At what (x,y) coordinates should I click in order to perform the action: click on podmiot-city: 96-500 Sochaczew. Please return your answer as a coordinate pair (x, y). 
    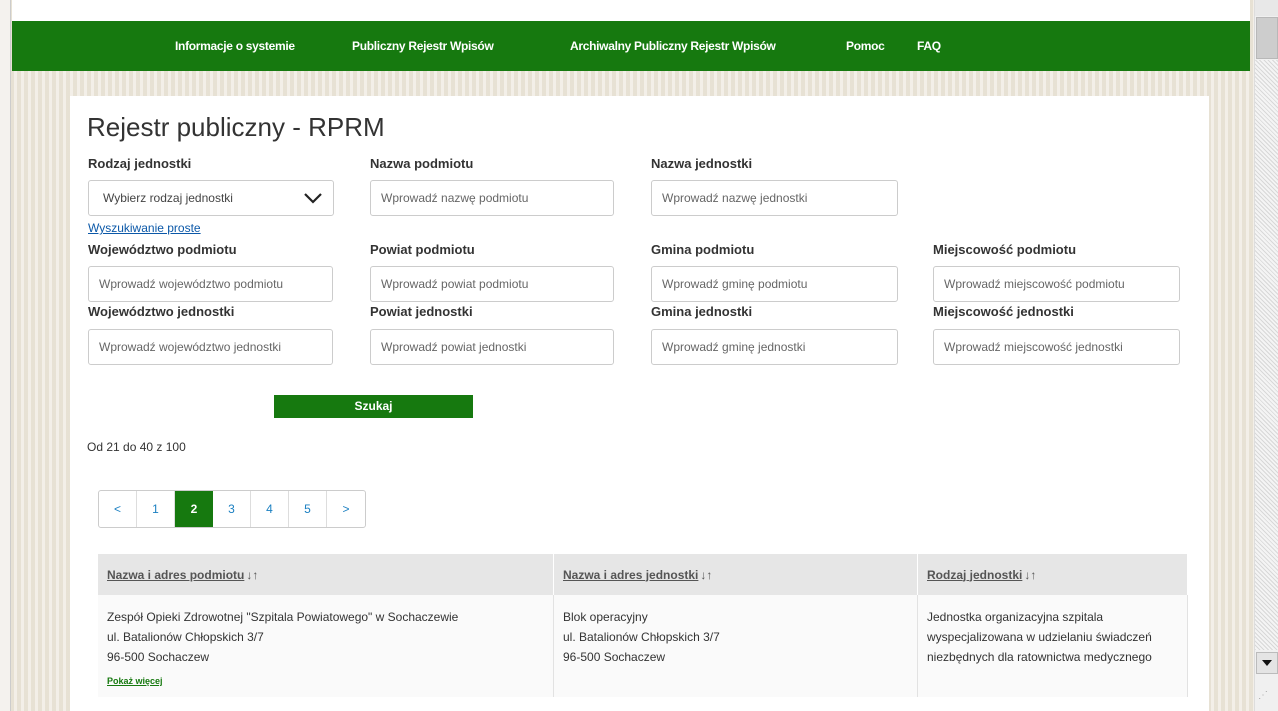
    Looking at the image, I should click on (158, 657).